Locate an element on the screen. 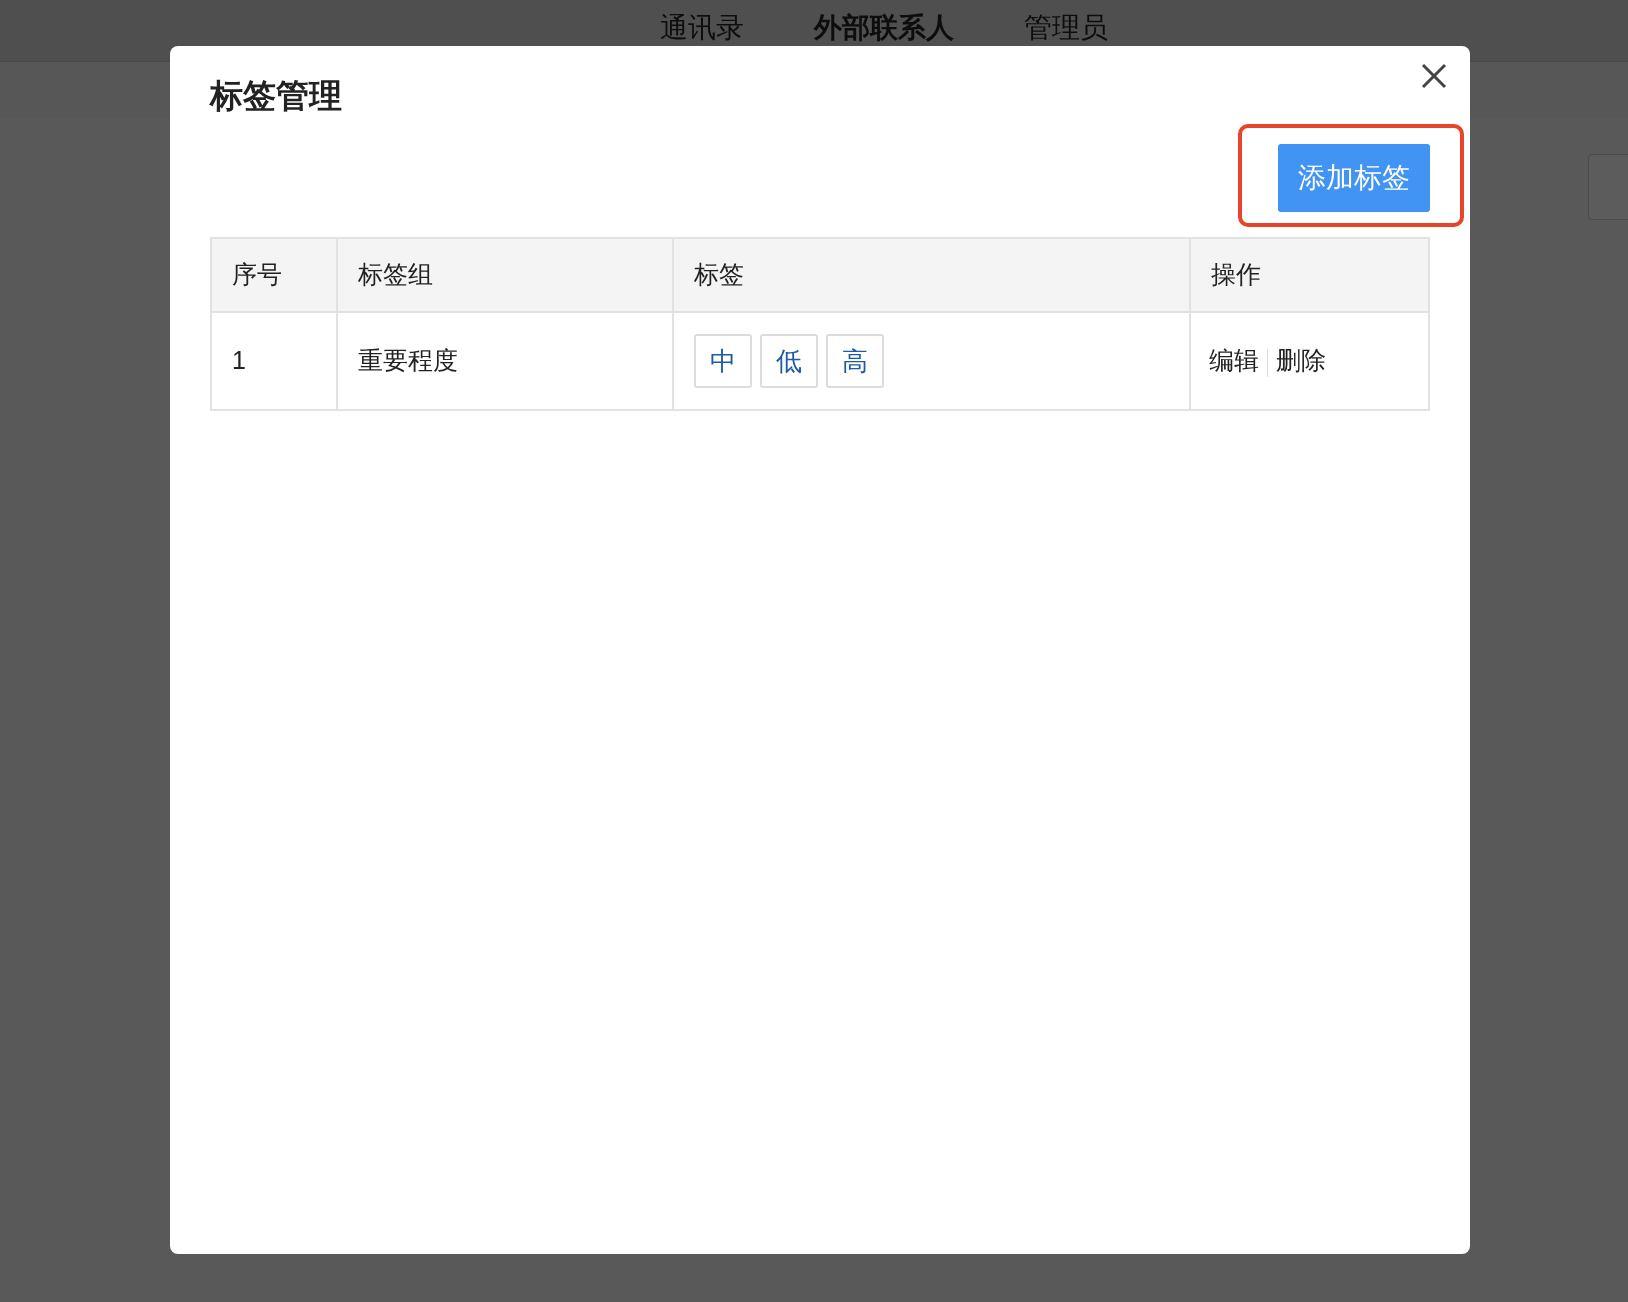 The width and height of the screenshot is (1628, 1302). action-link: 删除 is located at coordinates (1301, 361).